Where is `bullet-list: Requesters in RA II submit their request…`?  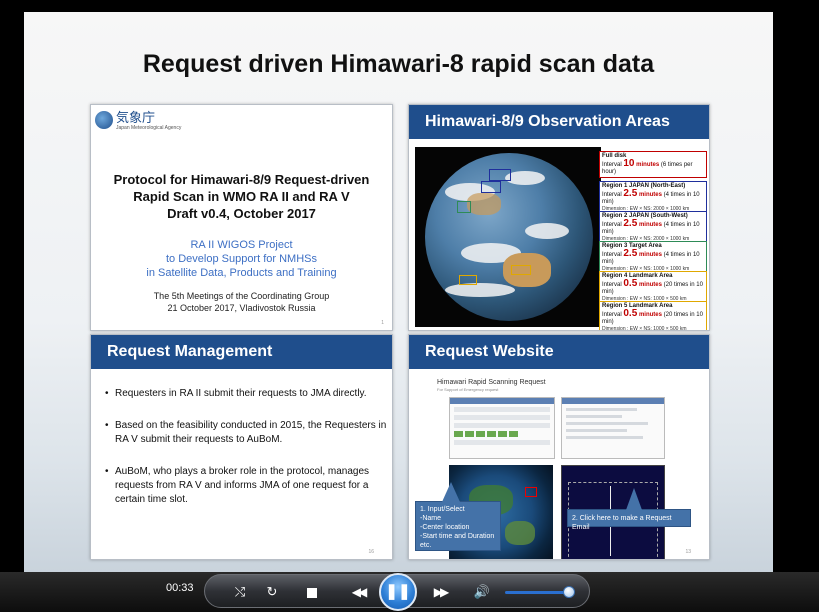 bullet-list: Requesters in RA II submit their request… is located at coordinates (246, 456).